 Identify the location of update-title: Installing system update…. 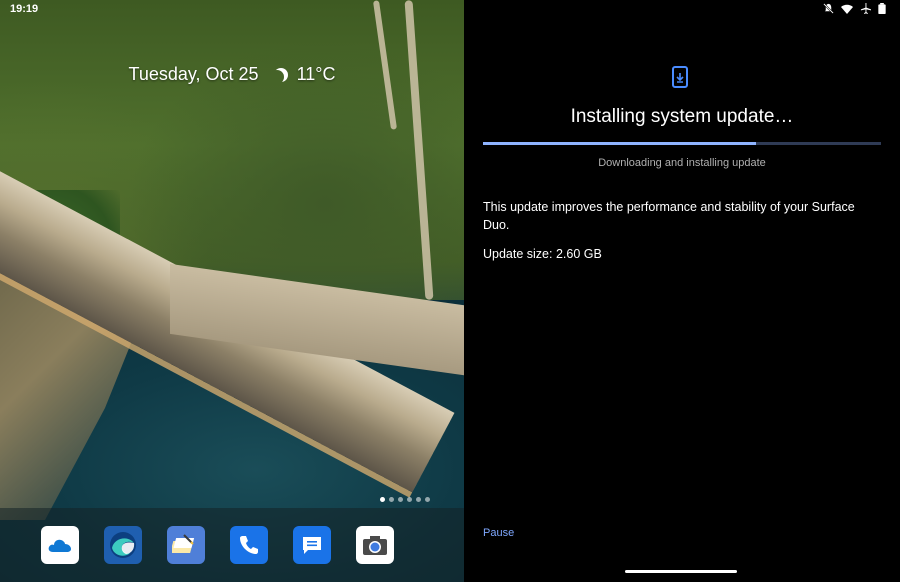
(682, 116).